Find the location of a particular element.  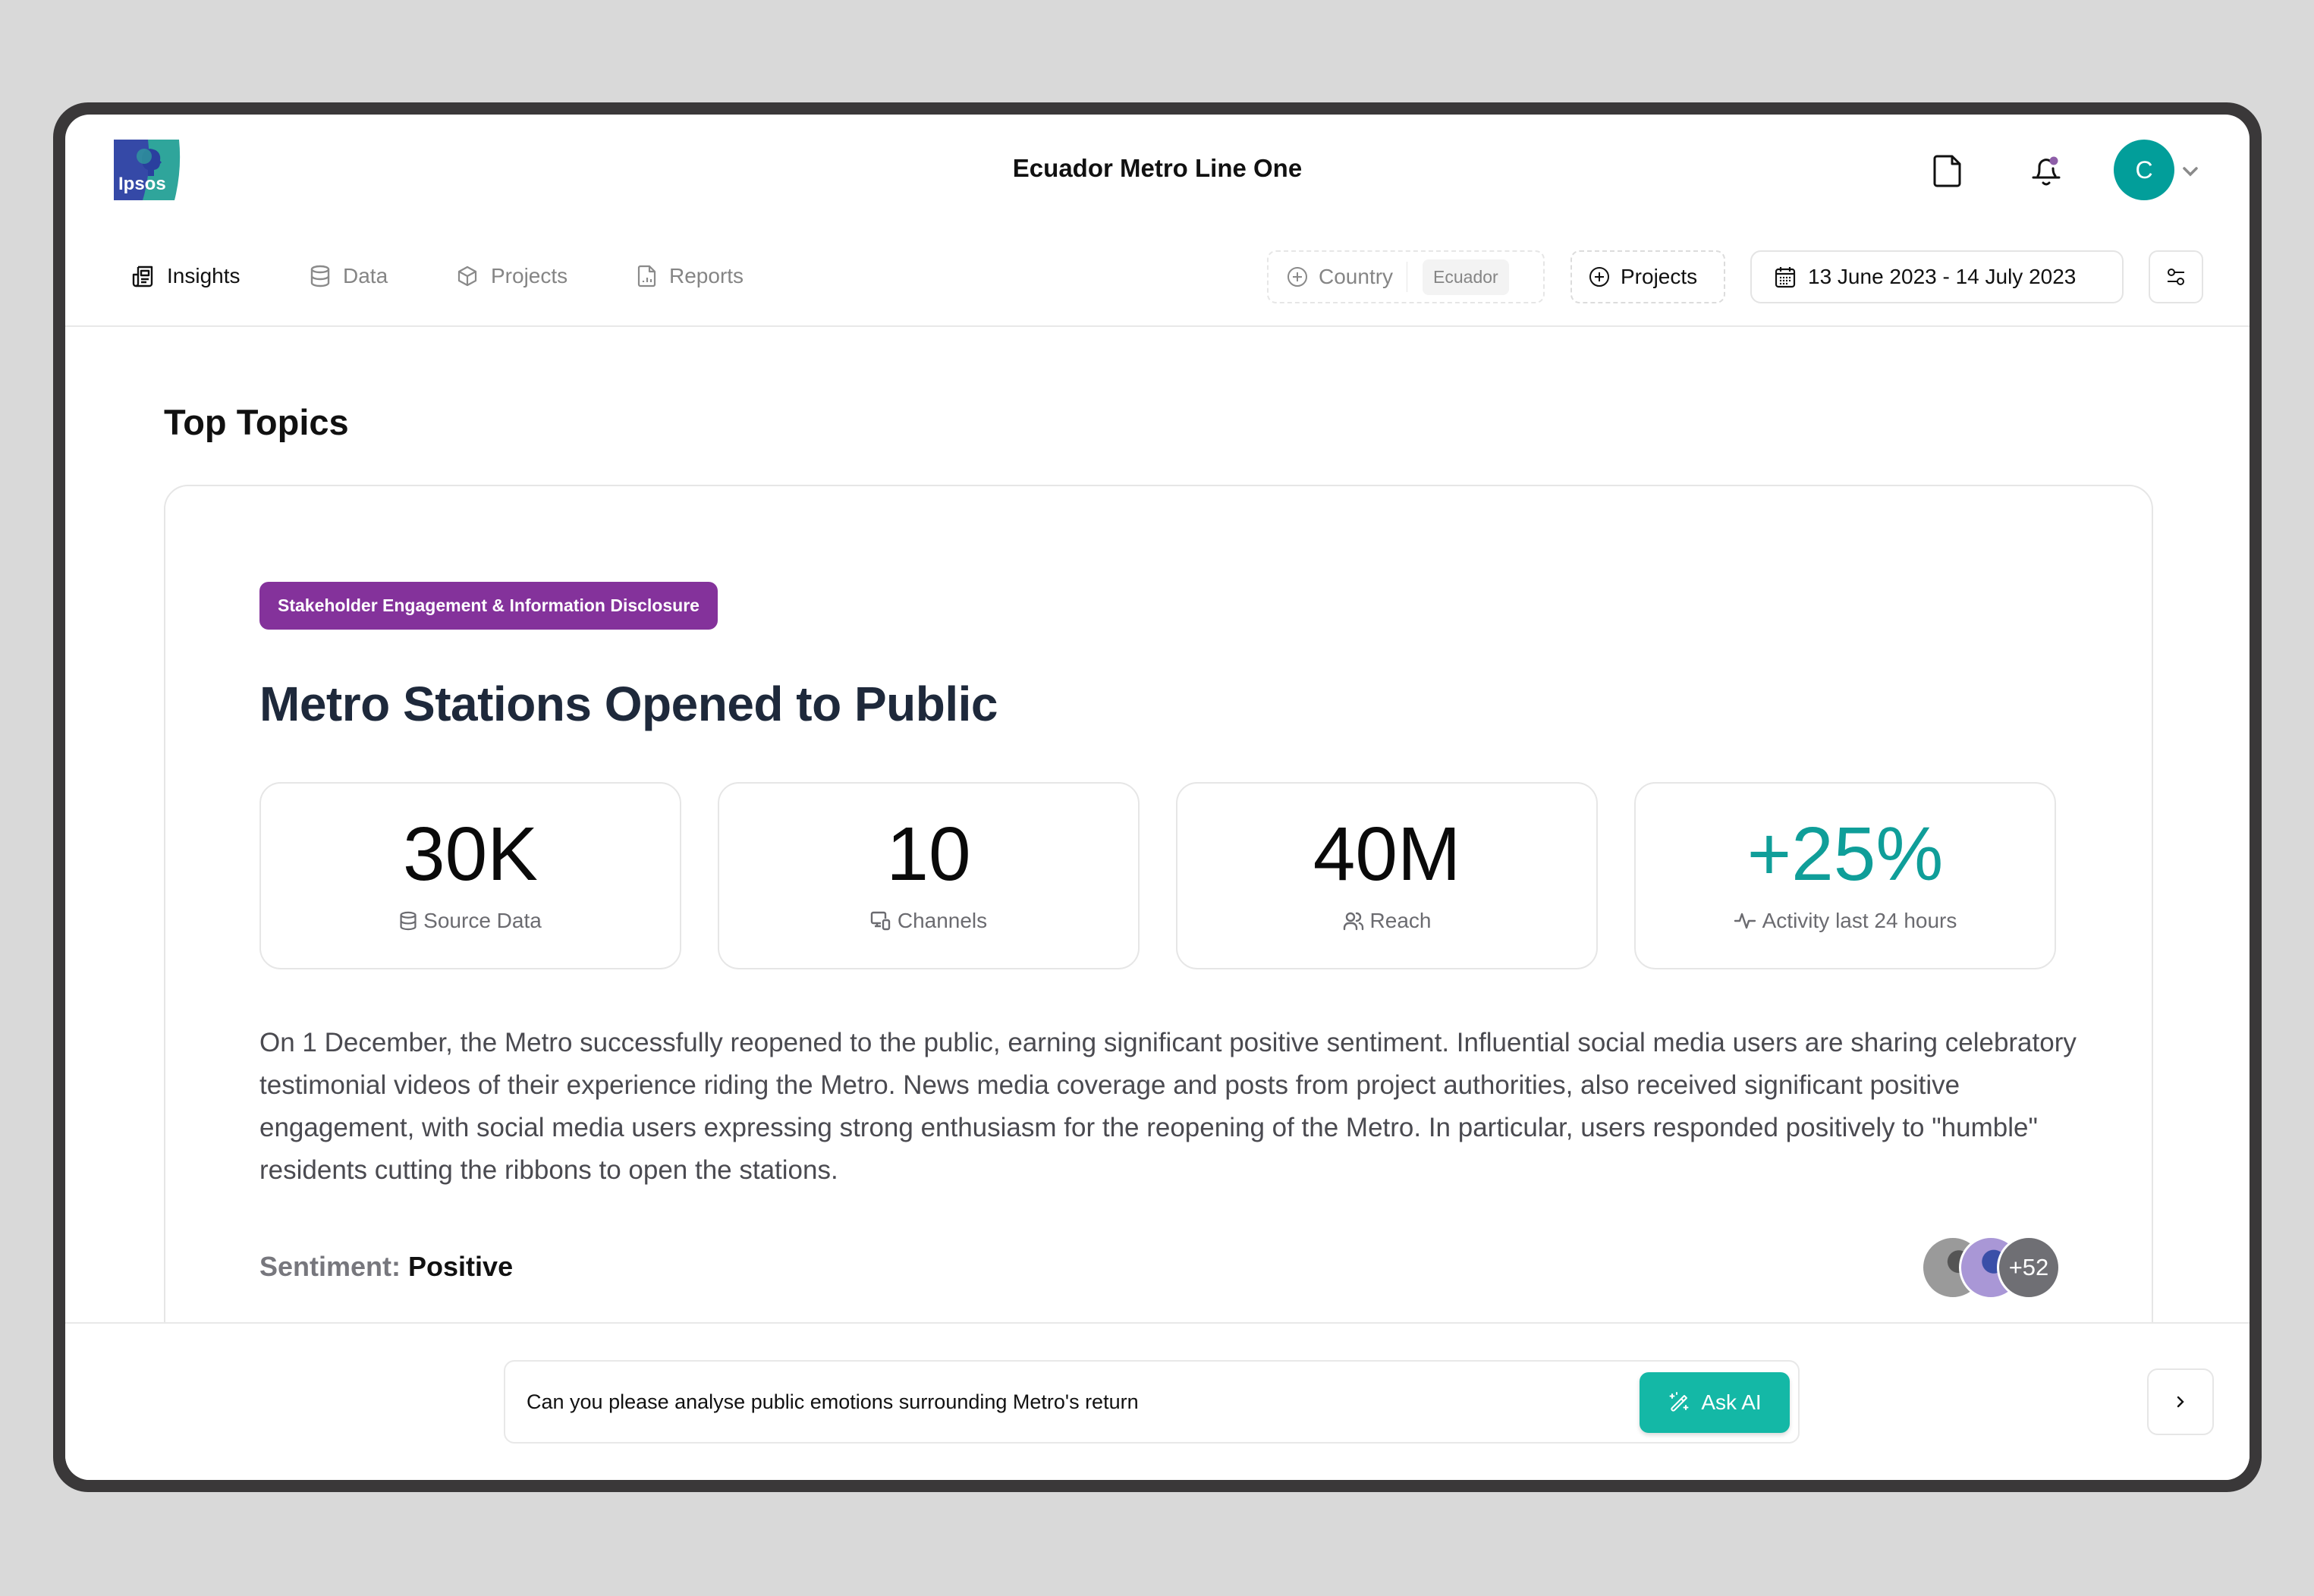

nav-tab-label: Reports is located at coordinates (706, 275).